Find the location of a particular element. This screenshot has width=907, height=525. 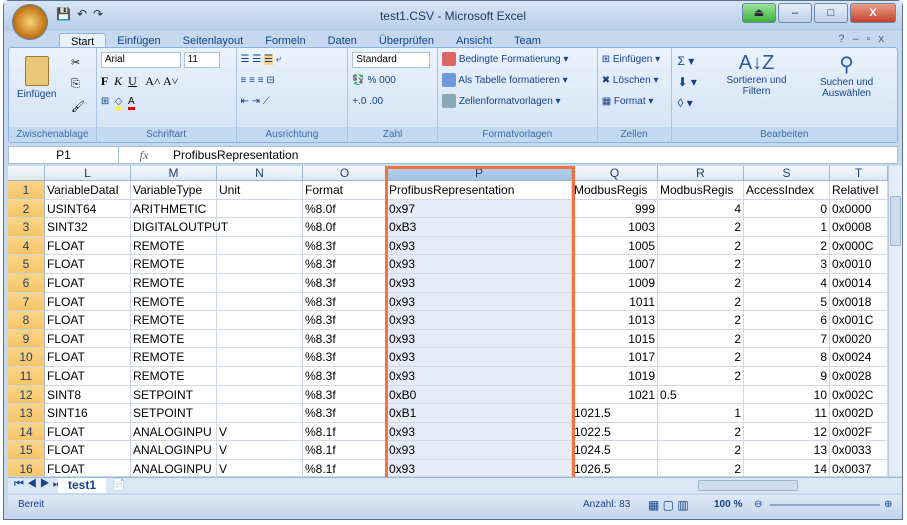

zoom-slider is located at coordinates (825, 505).